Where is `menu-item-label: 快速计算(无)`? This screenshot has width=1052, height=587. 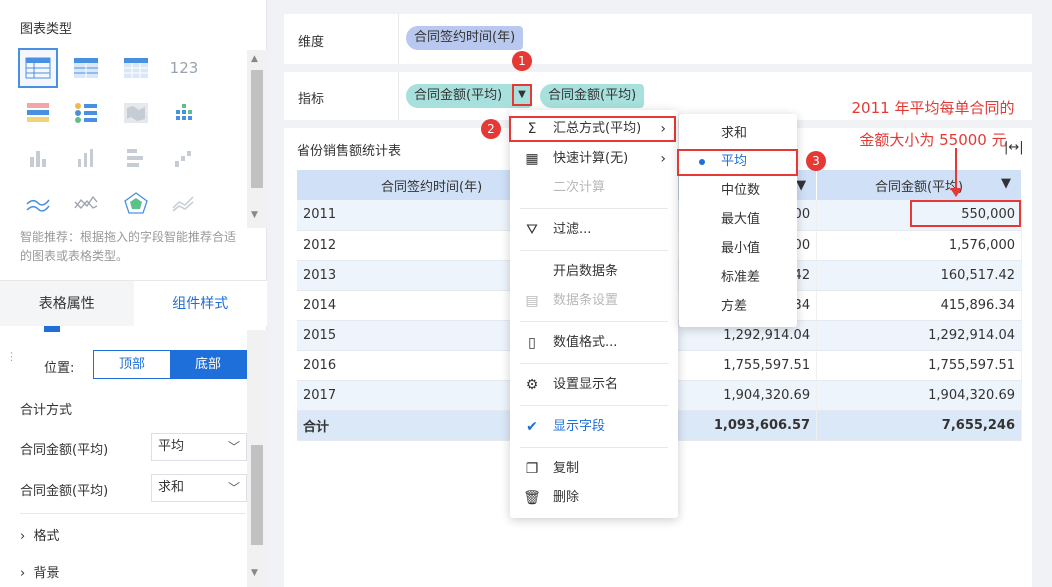 menu-item-label: 快速计算(无) is located at coordinates (591, 158).